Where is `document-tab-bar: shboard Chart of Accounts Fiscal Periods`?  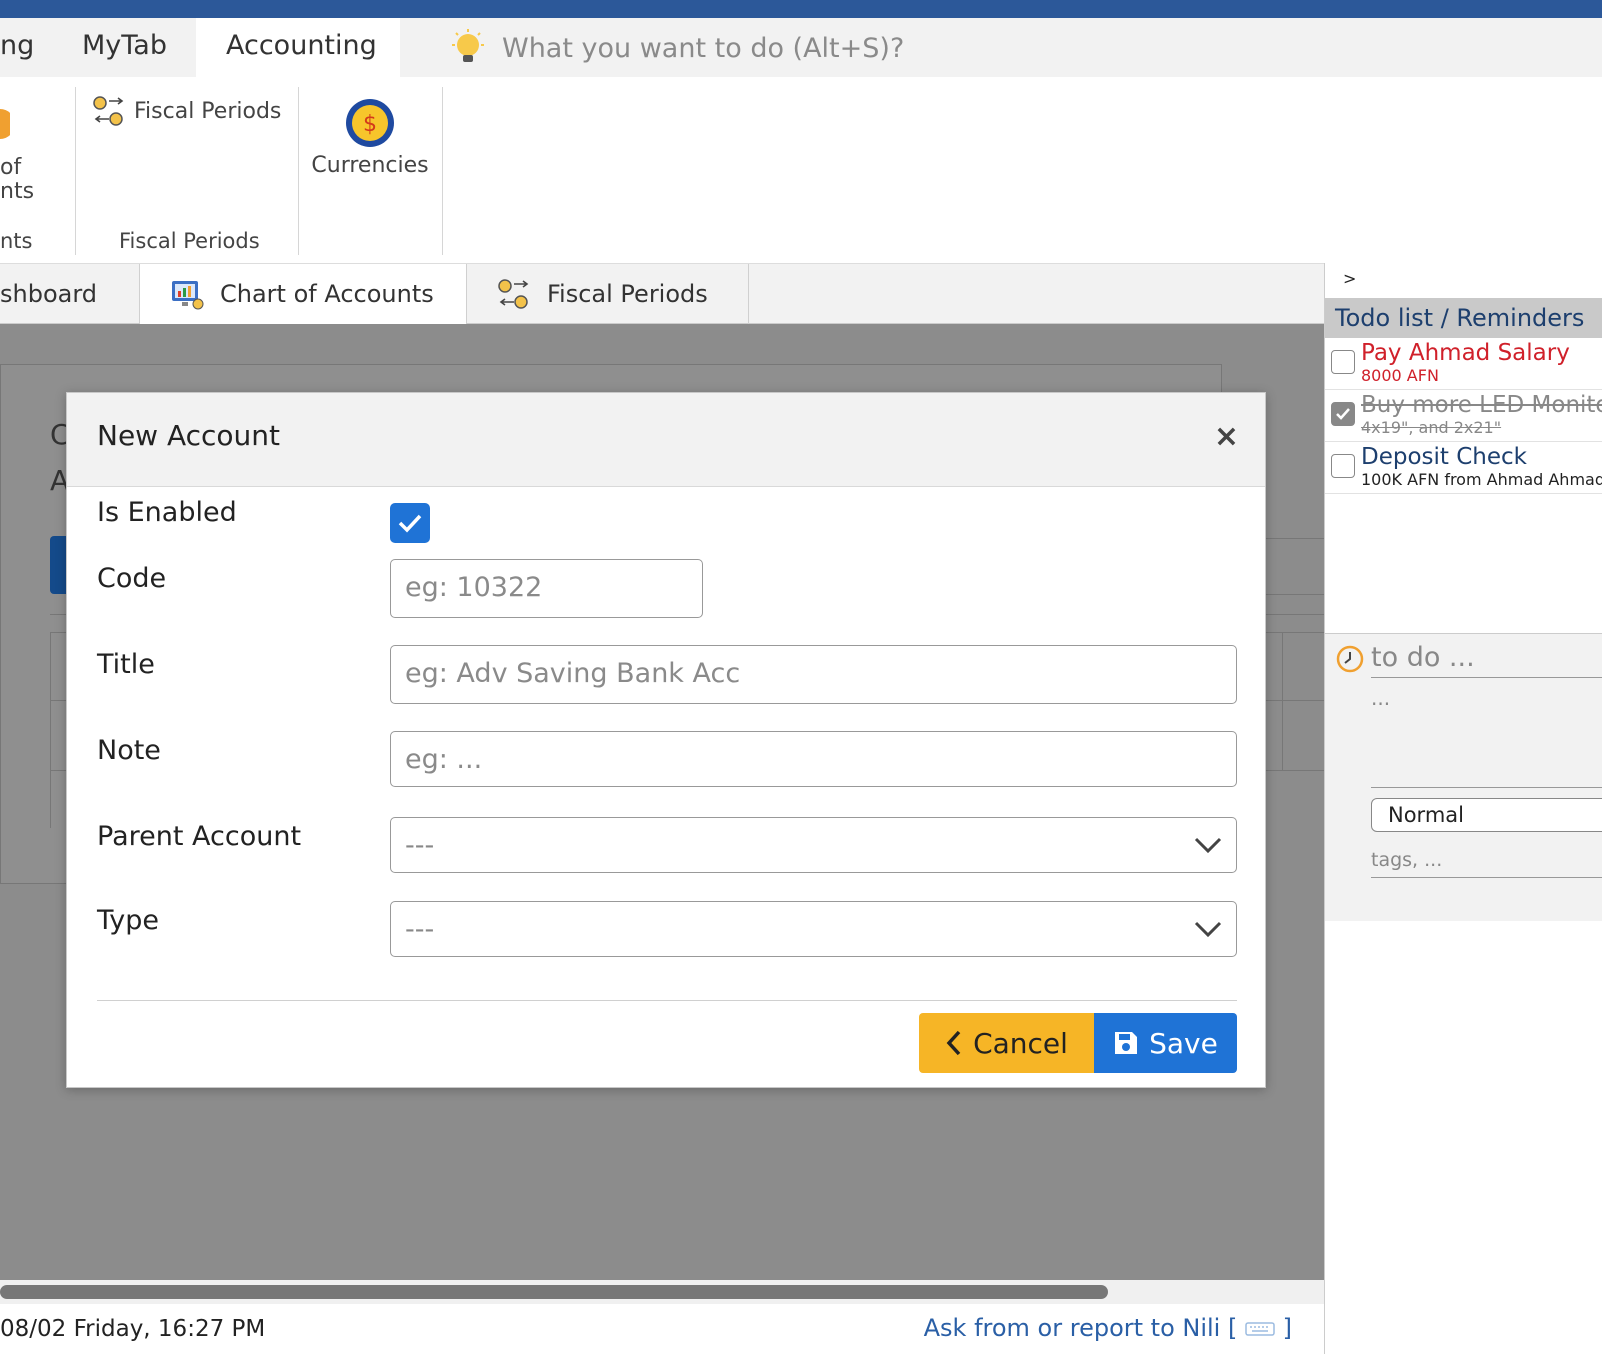
document-tab-bar: shboard Chart of Accounts Fiscal Periods is located at coordinates (662, 293).